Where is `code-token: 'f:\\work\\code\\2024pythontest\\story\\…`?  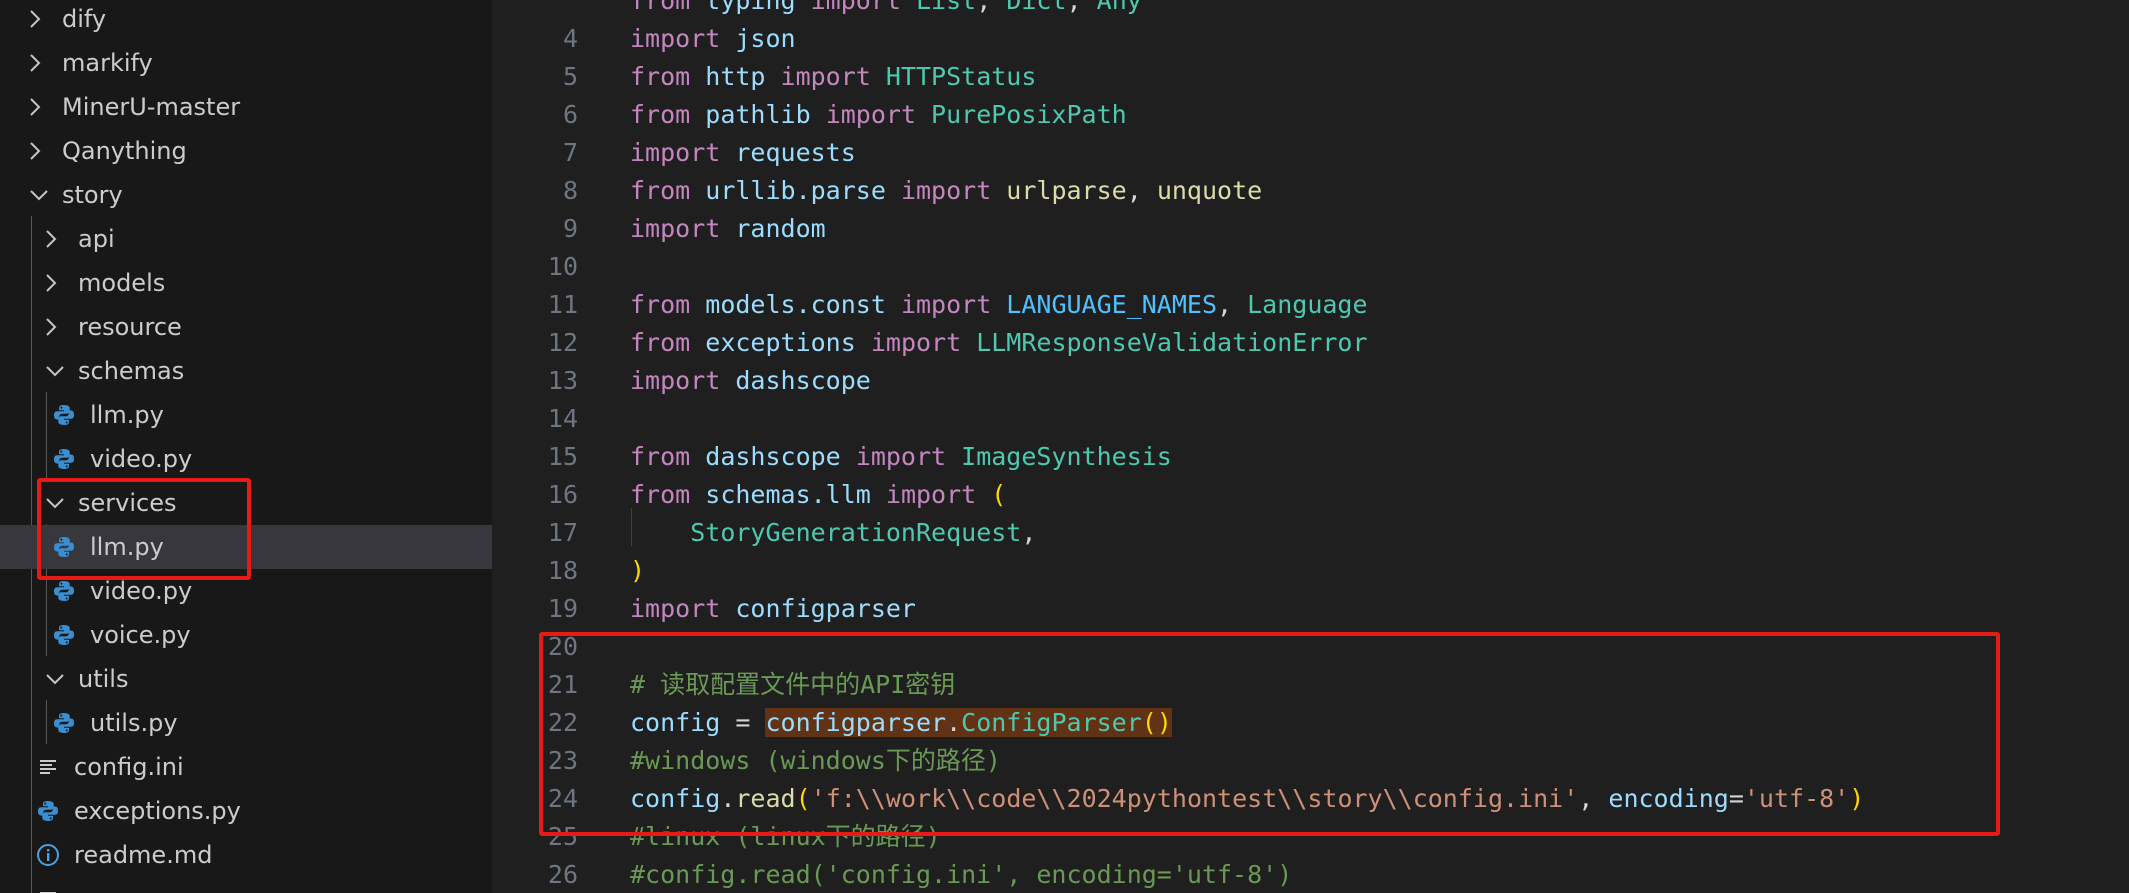
code-token: 'f:\\work\\code\\2024pythontest\\story\\… is located at coordinates (1194, 798).